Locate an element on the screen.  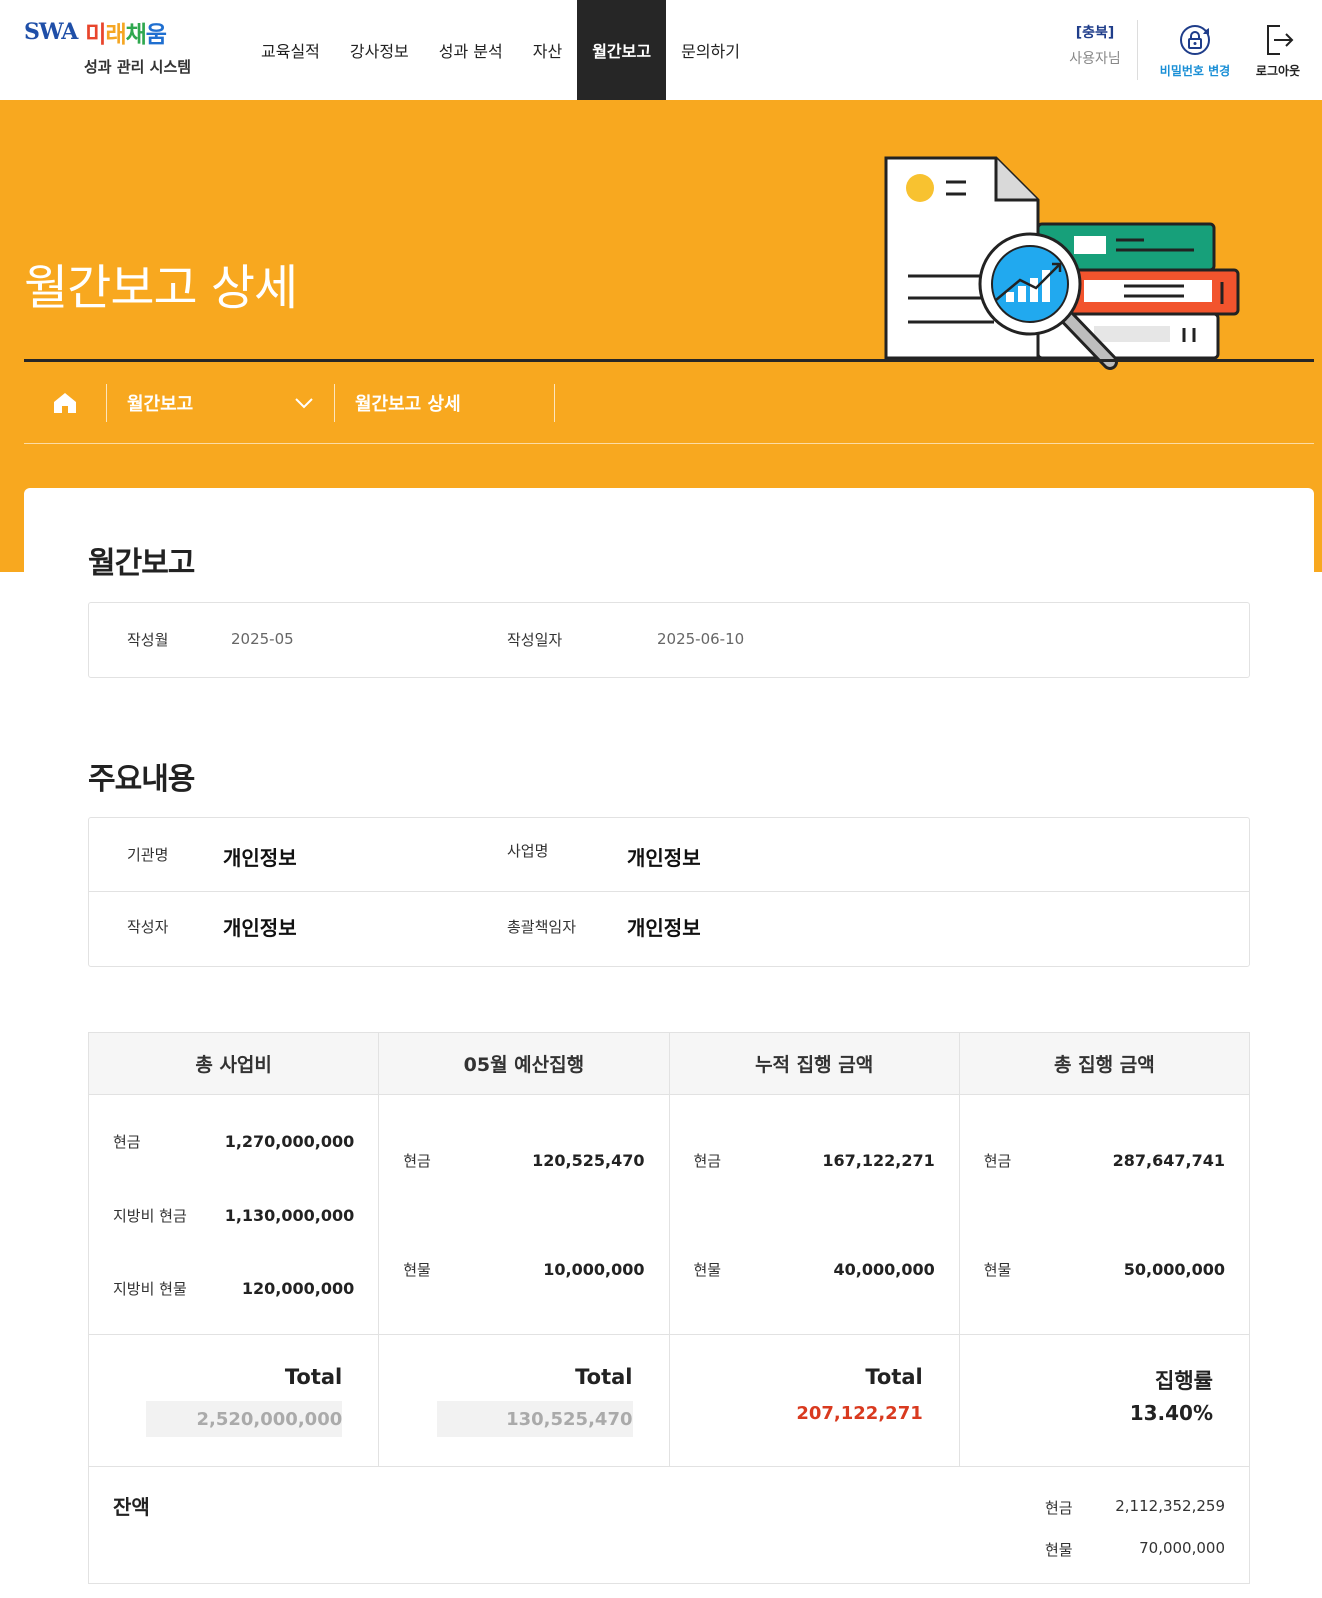
breadcrumb-home is located at coordinates (65, 403).